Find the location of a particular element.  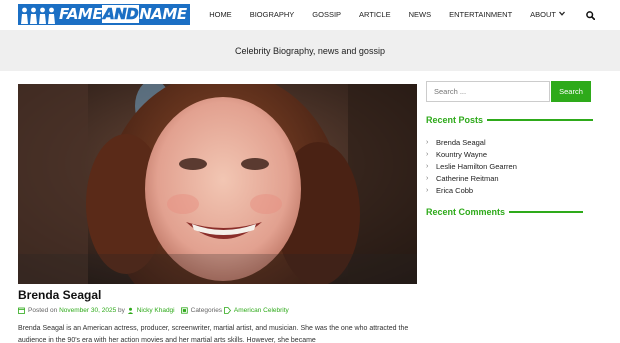

recent-comments-heading: Recent Comments is located at coordinates (505, 212).